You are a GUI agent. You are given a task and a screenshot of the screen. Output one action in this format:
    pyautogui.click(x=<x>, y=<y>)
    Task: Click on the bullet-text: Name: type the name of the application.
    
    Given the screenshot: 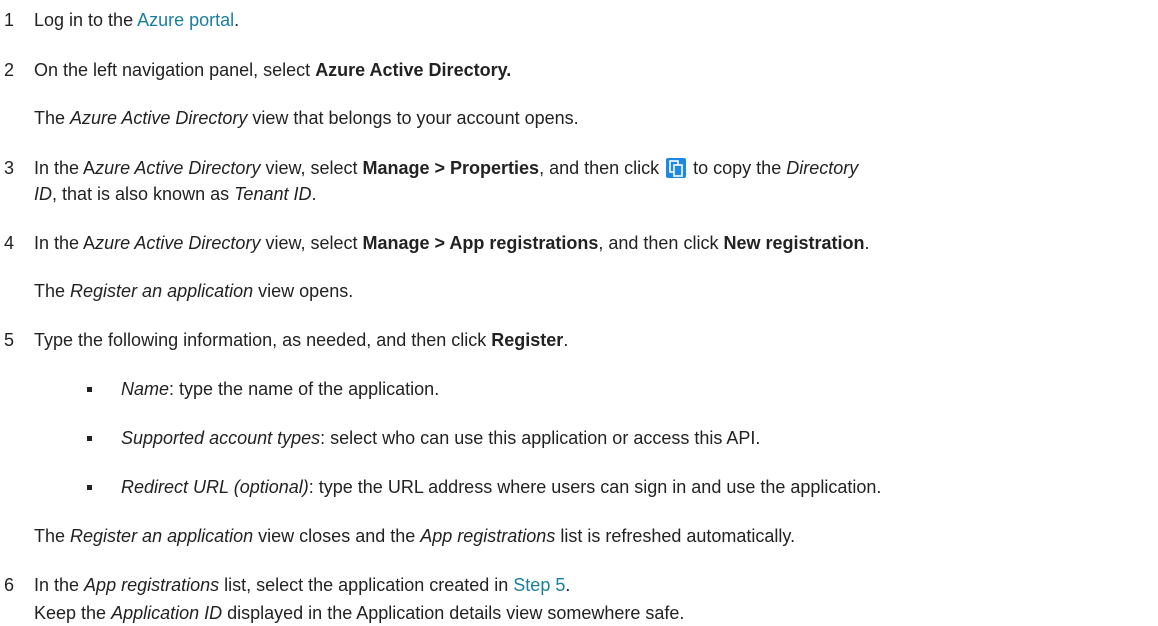 What is the action you would take?
    pyautogui.click(x=280, y=389)
    